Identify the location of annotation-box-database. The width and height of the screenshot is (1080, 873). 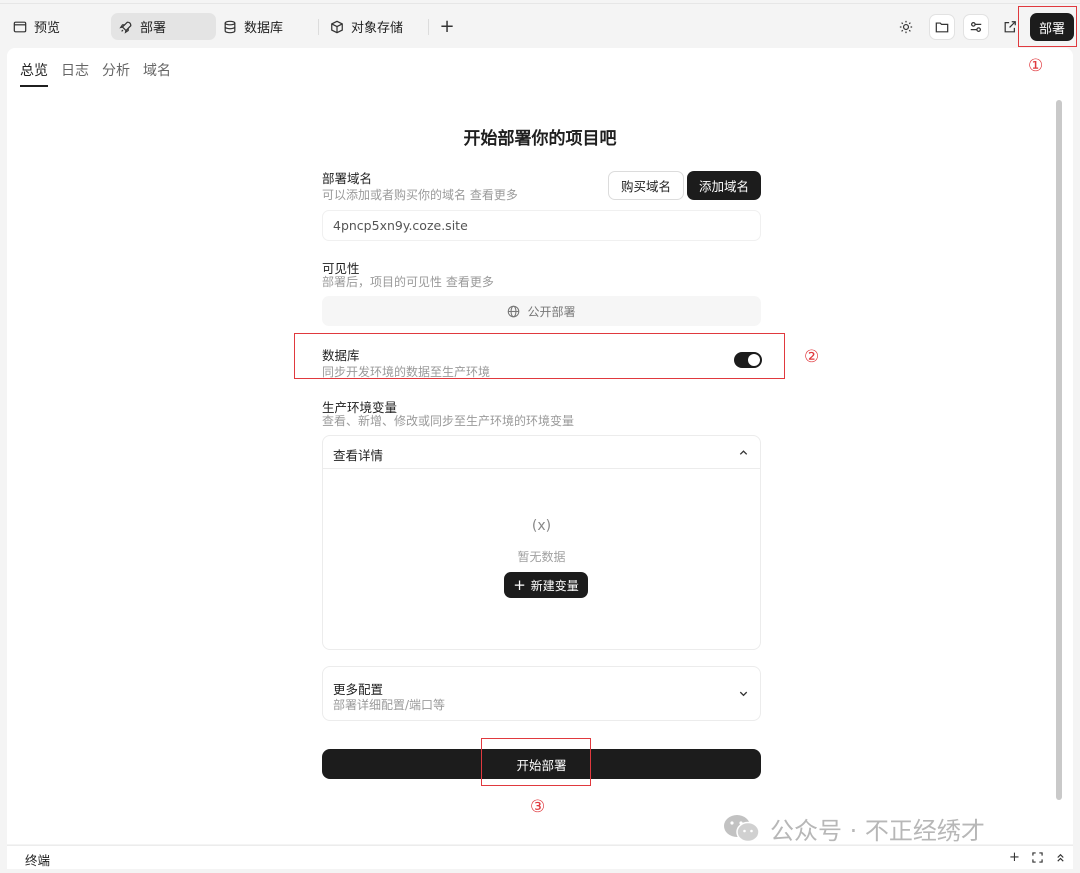
(539, 356).